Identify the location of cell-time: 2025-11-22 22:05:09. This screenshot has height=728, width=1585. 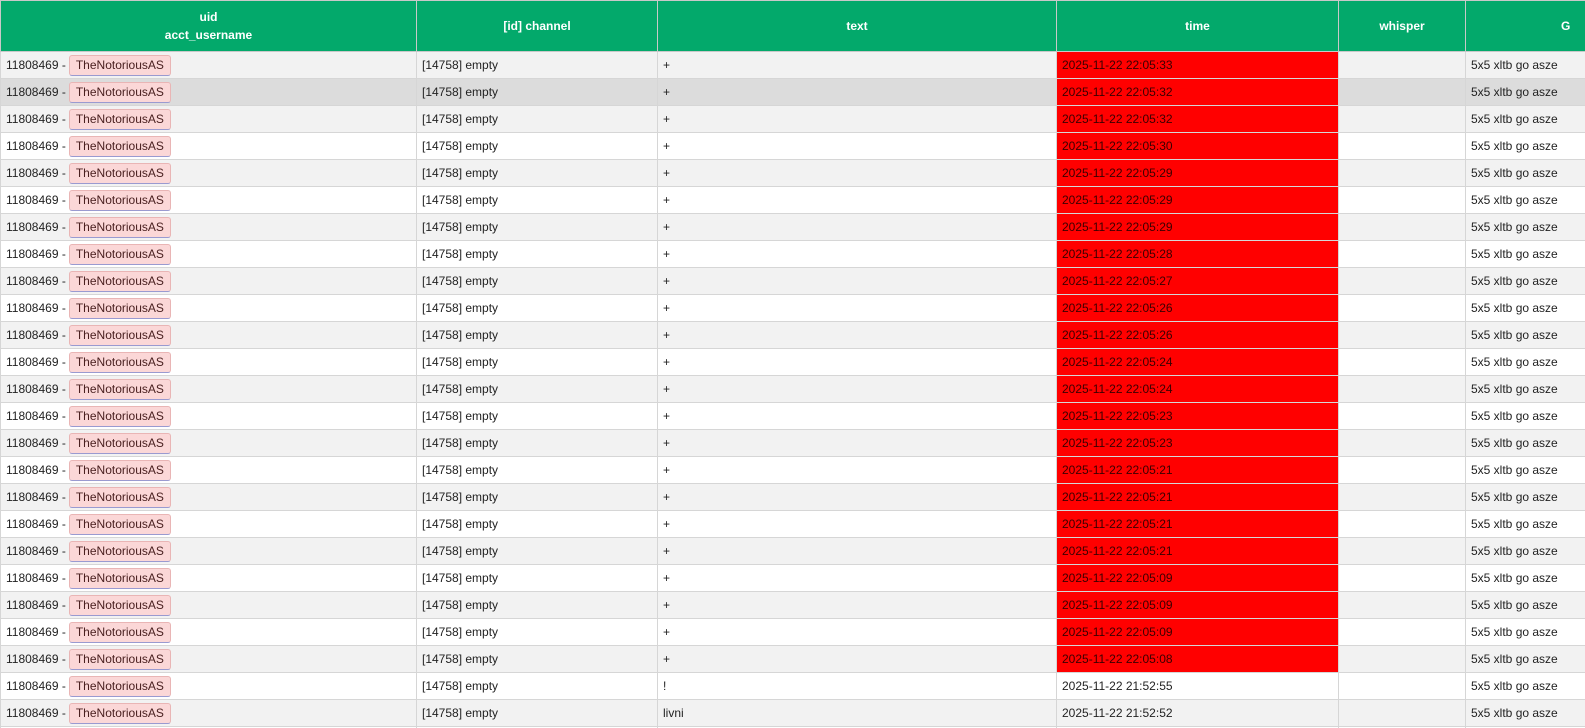
(1197, 578).